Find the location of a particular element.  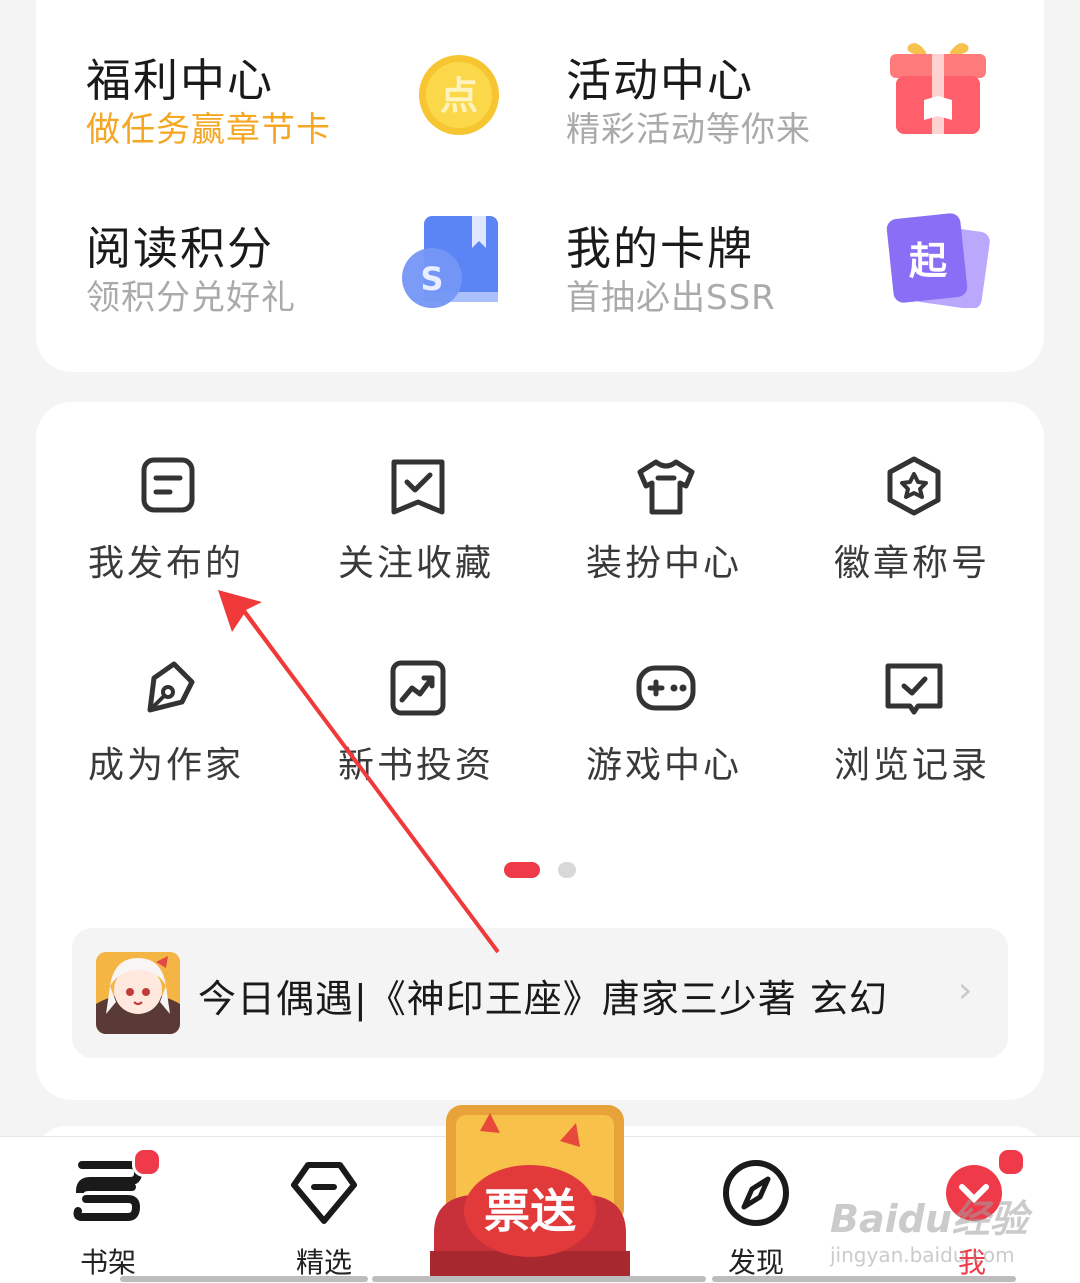

promo-ticket-icon: 票送 is located at coordinates (530, 1192).